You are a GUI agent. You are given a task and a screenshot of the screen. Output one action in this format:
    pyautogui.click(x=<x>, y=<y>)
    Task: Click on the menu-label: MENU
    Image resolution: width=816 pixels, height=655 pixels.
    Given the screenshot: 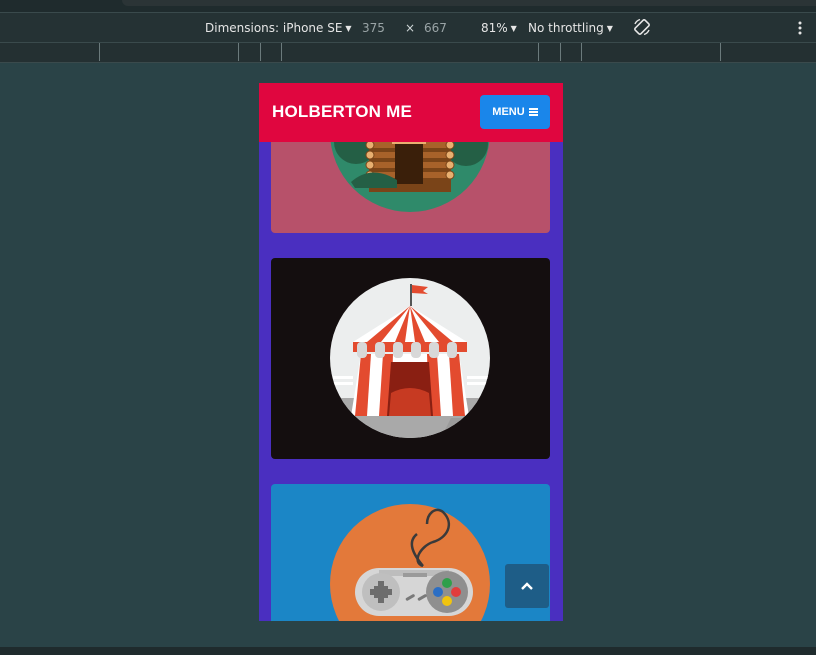 What is the action you would take?
    pyautogui.click(x=508, y=112)
    